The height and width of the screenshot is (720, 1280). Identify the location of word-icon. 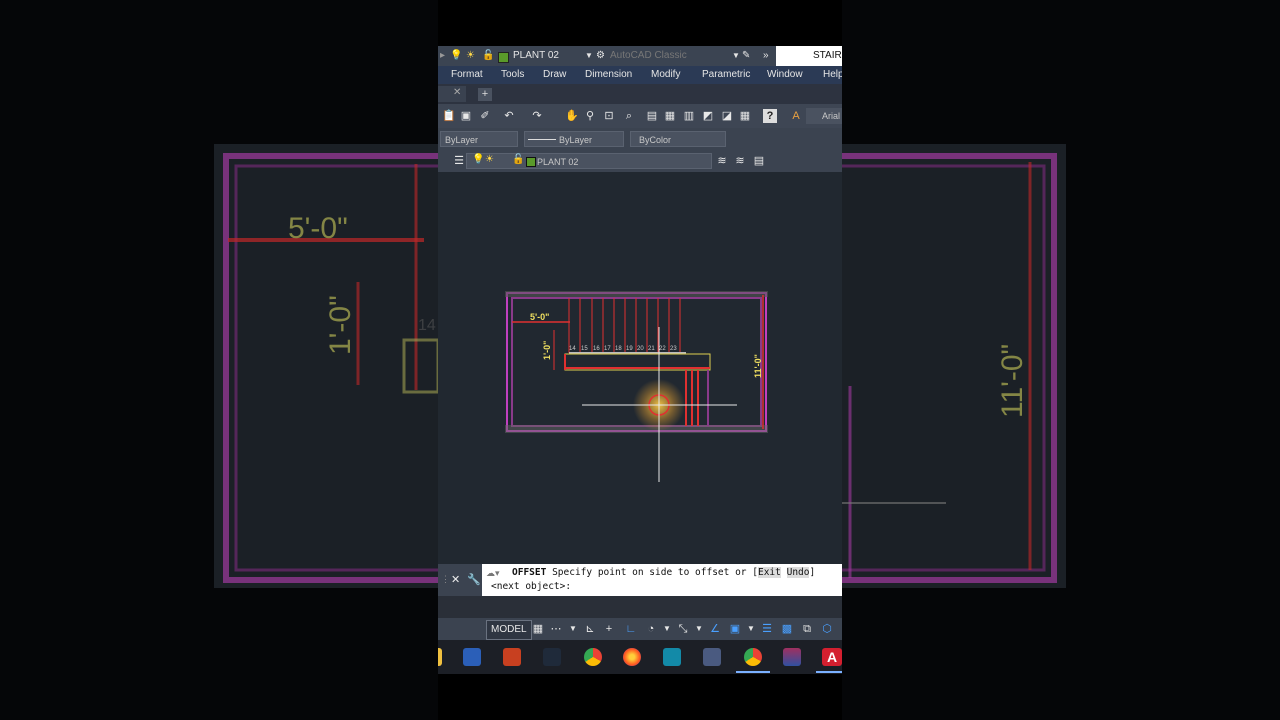
(472, 657).